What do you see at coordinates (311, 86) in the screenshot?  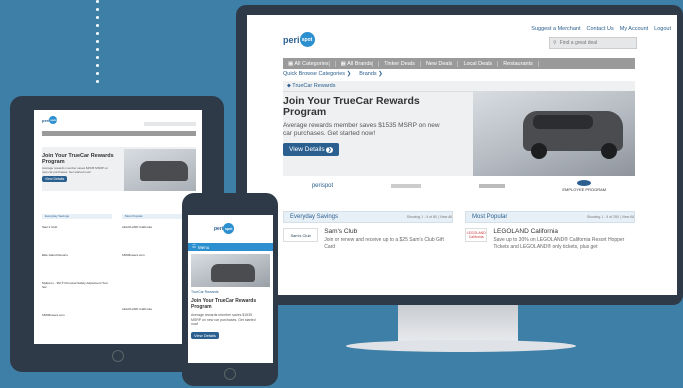 I see `breadcrumb: ⬥ TrueCar Rewards` at bounding box center [311, 86].